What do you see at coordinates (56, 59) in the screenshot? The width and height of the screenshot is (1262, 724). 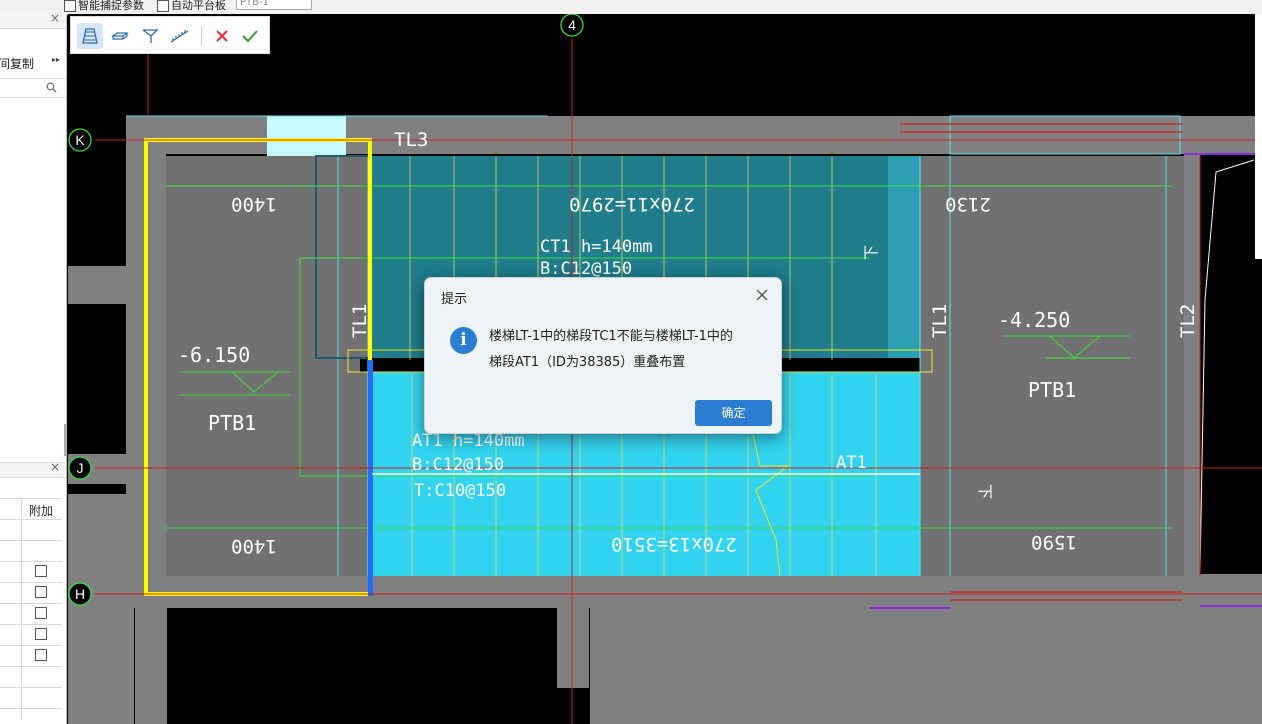 I see `expand-icon: ▸▸` at bounding box center [56, 59].